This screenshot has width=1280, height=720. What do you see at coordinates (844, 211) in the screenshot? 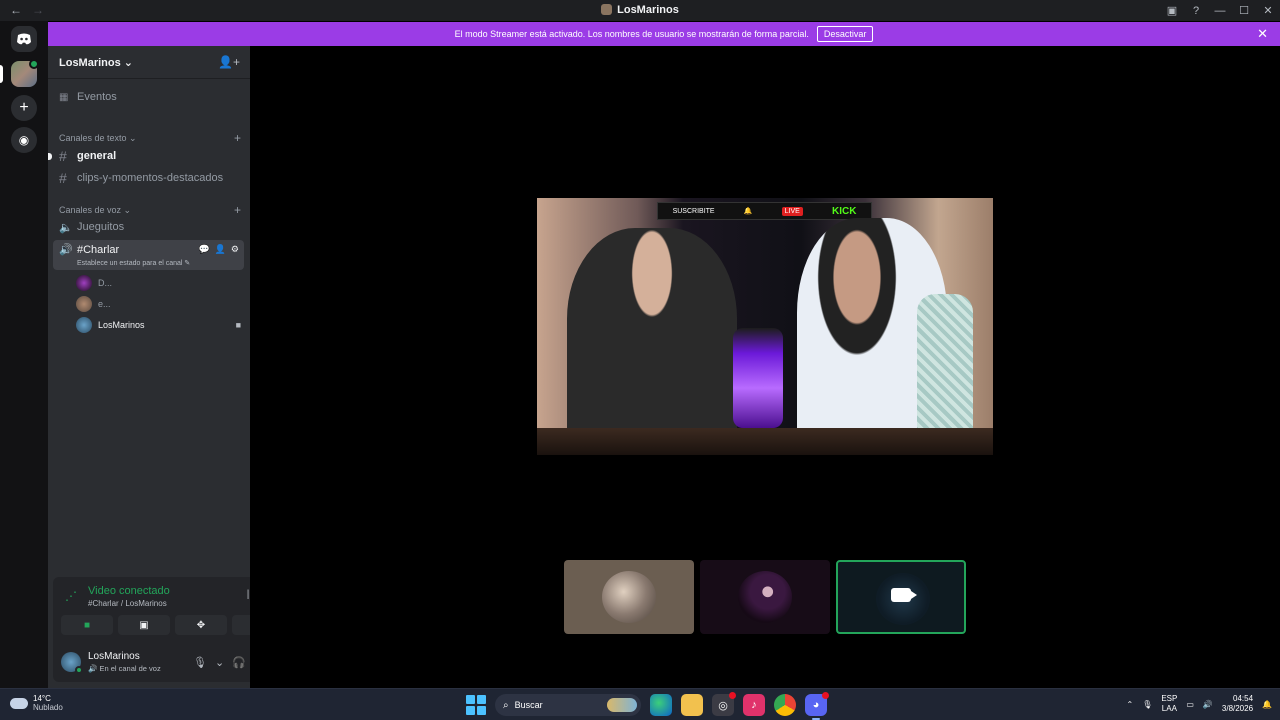
I see `kick-logo: KICK` at bounding box center [844, 211].